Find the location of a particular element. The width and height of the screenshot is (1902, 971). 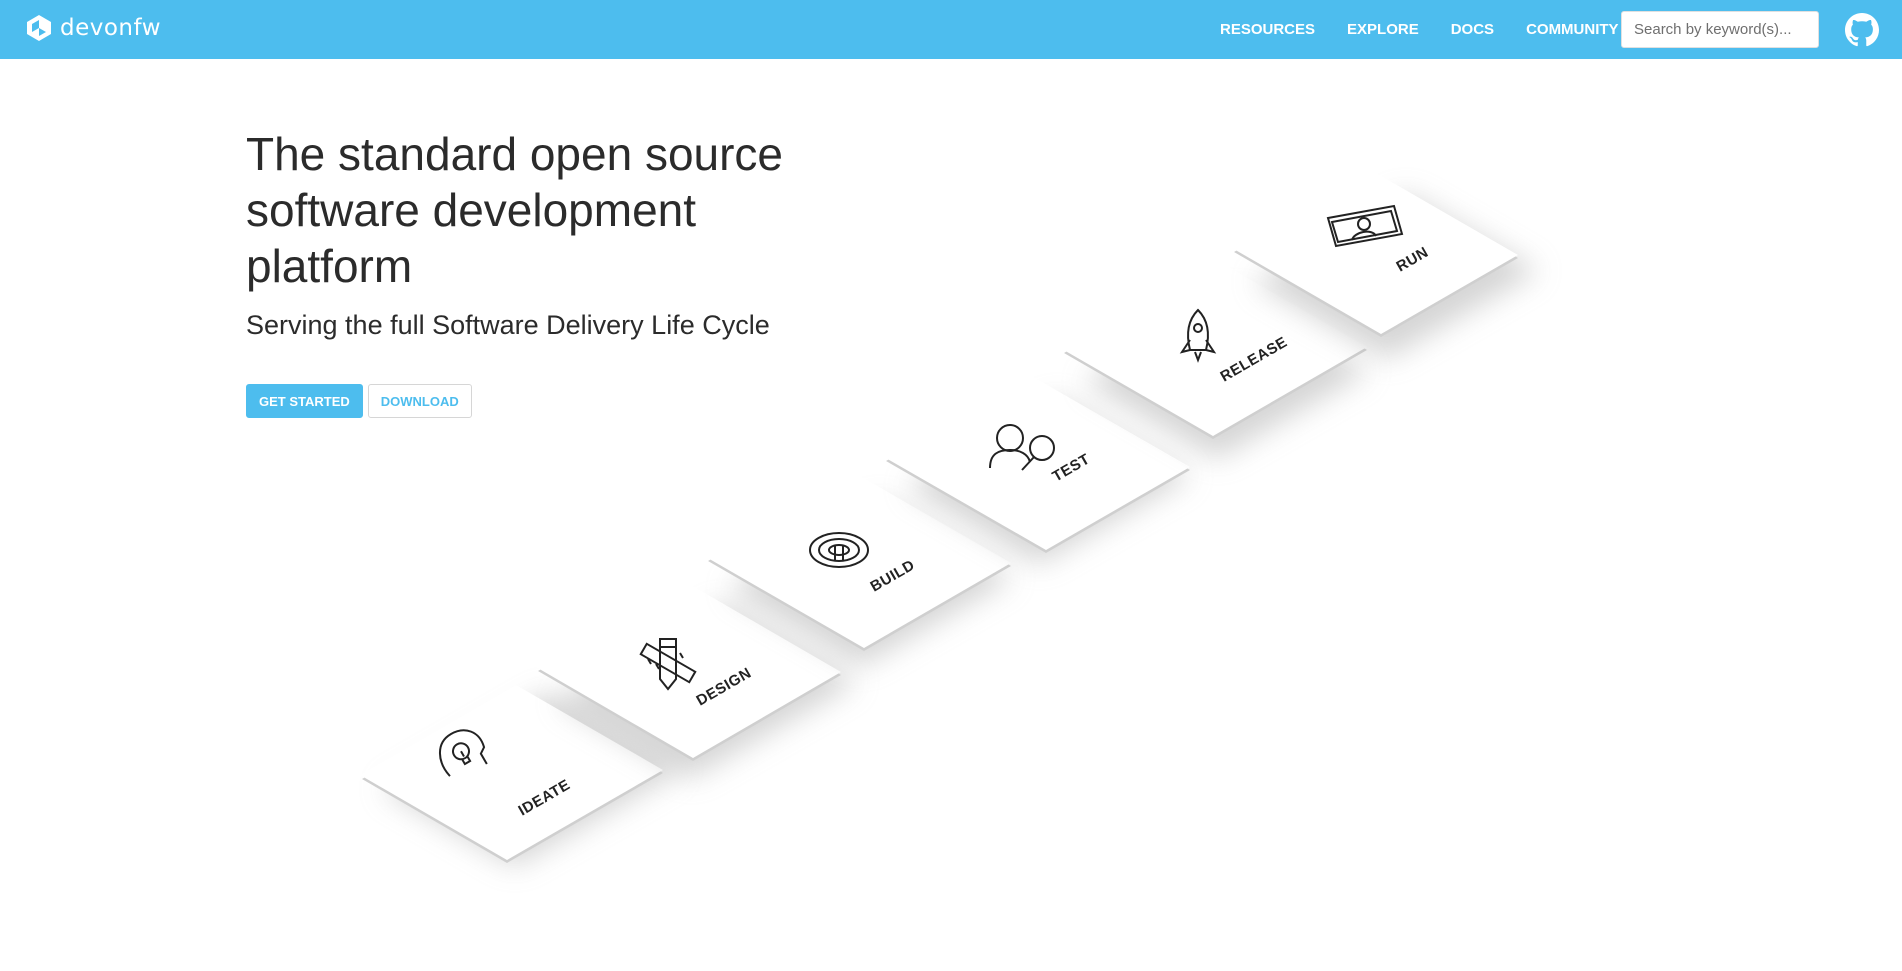

nav-link-resources: RESOURCES is located at coordinates (1267, 29).